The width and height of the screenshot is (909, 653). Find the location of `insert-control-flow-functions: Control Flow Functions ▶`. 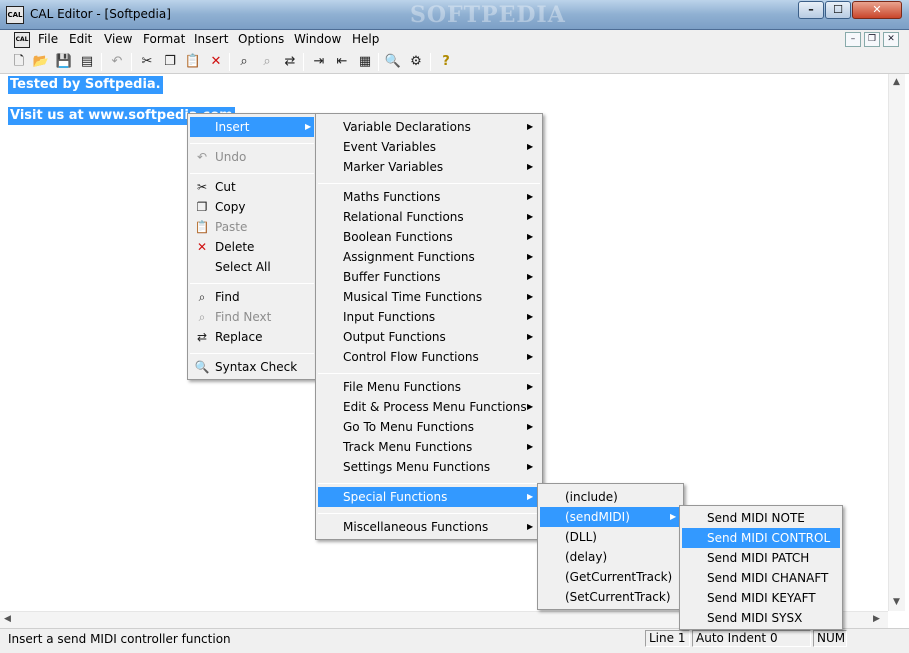

insert-control-flow-functions: Control Flow Functions ▶ is located at coordinates (429, 357).